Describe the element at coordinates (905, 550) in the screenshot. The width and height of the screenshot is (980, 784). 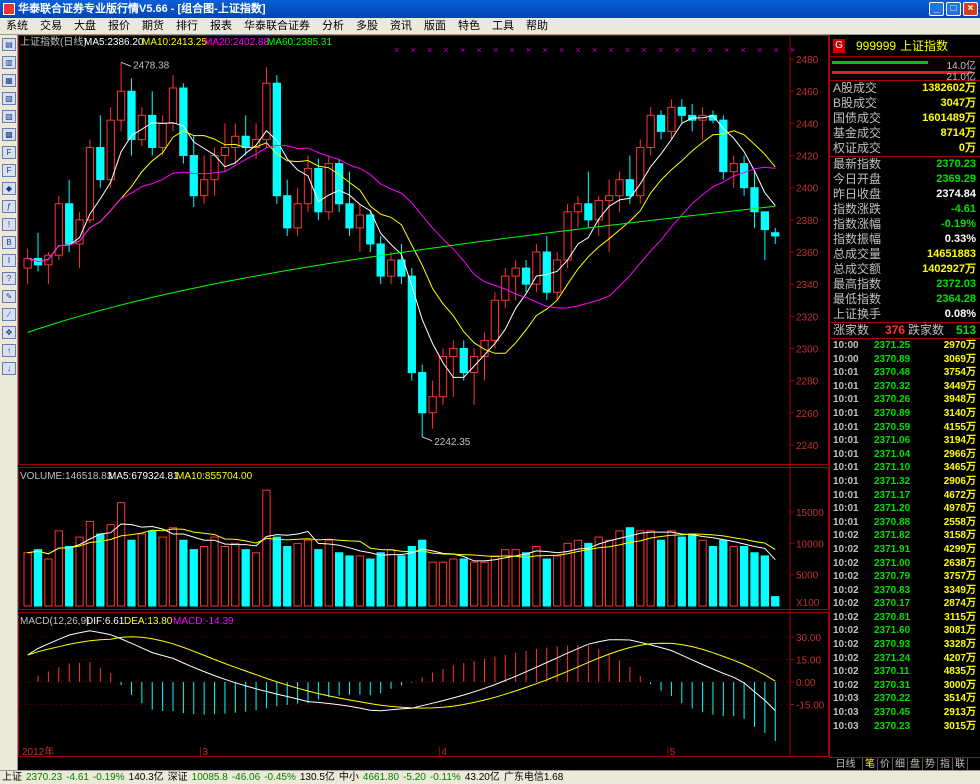
I see `tick-row: 10:02 2371.91 4299万` at that location.